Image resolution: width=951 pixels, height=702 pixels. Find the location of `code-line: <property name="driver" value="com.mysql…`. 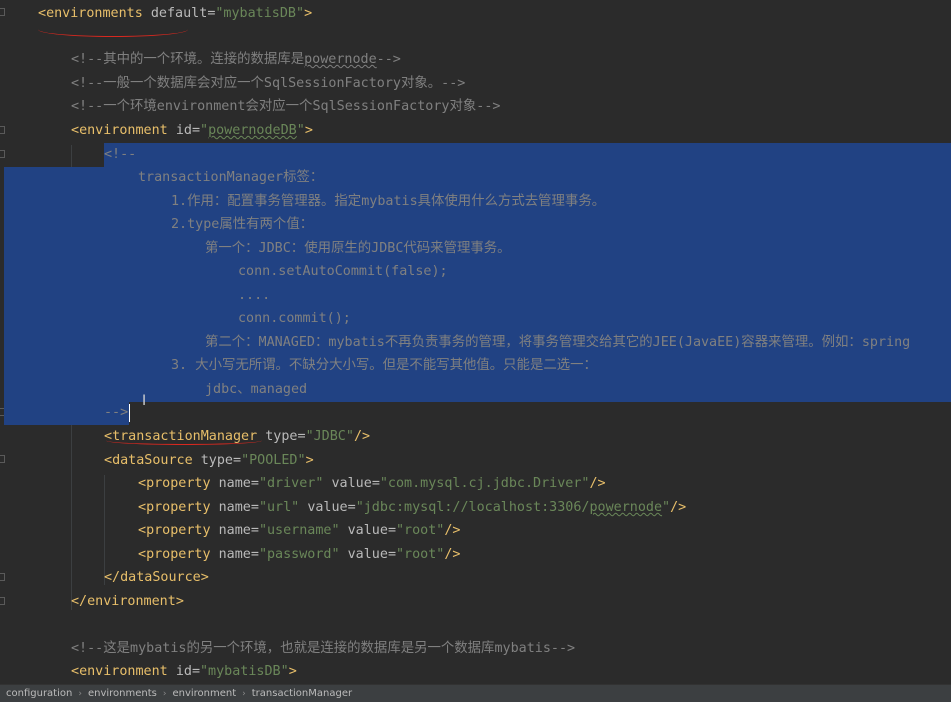

code-line: <property name="driver" value="com.mysql… is located at coordinates (372, 484).